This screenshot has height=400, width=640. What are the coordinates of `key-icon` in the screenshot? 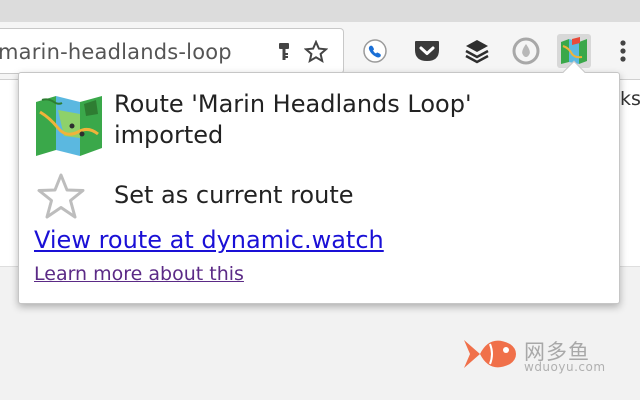 It's located at (284, 52).